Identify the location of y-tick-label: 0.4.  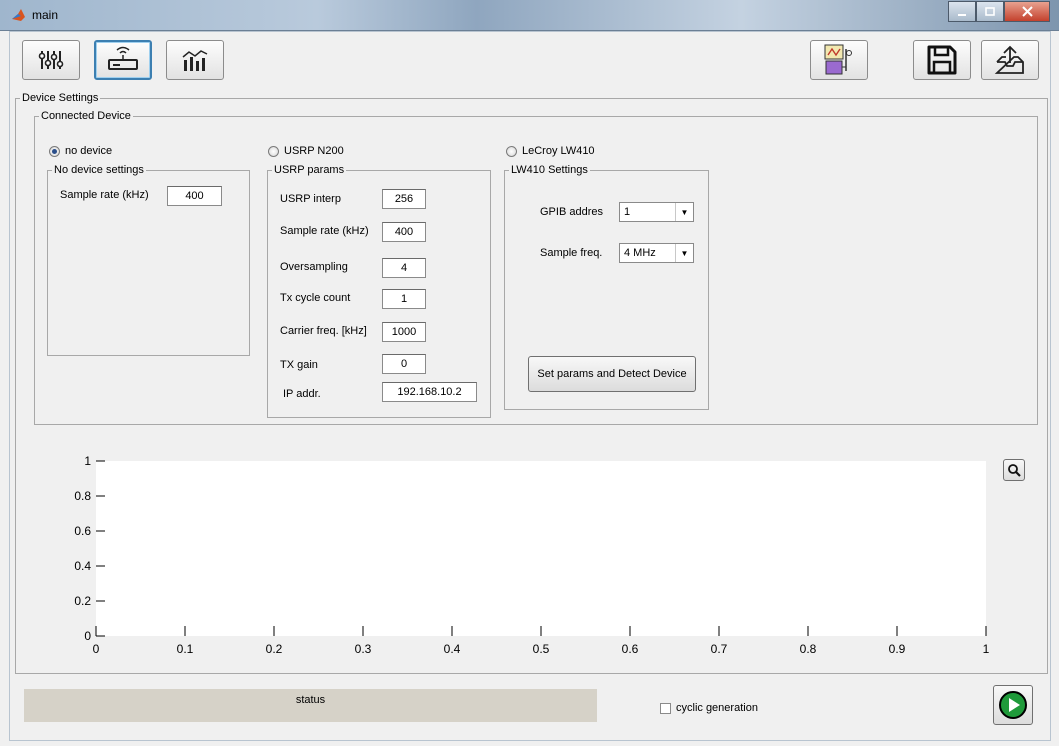
(82, 566).